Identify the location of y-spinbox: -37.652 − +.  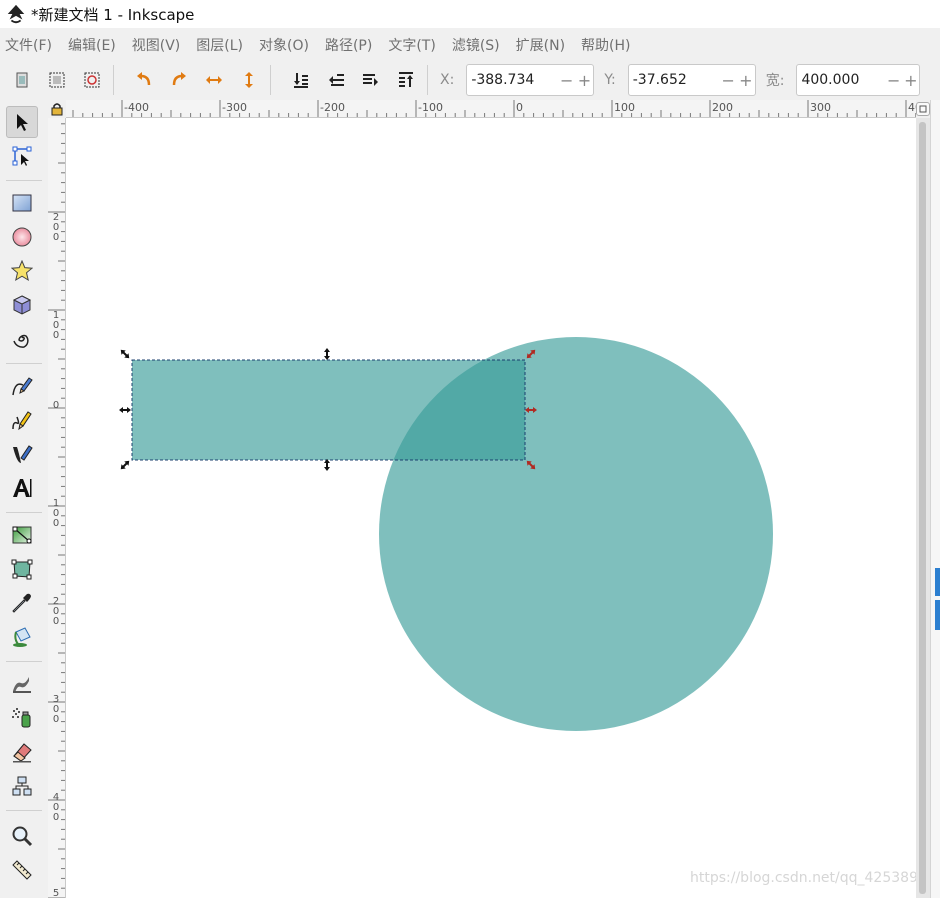
(691, 80).